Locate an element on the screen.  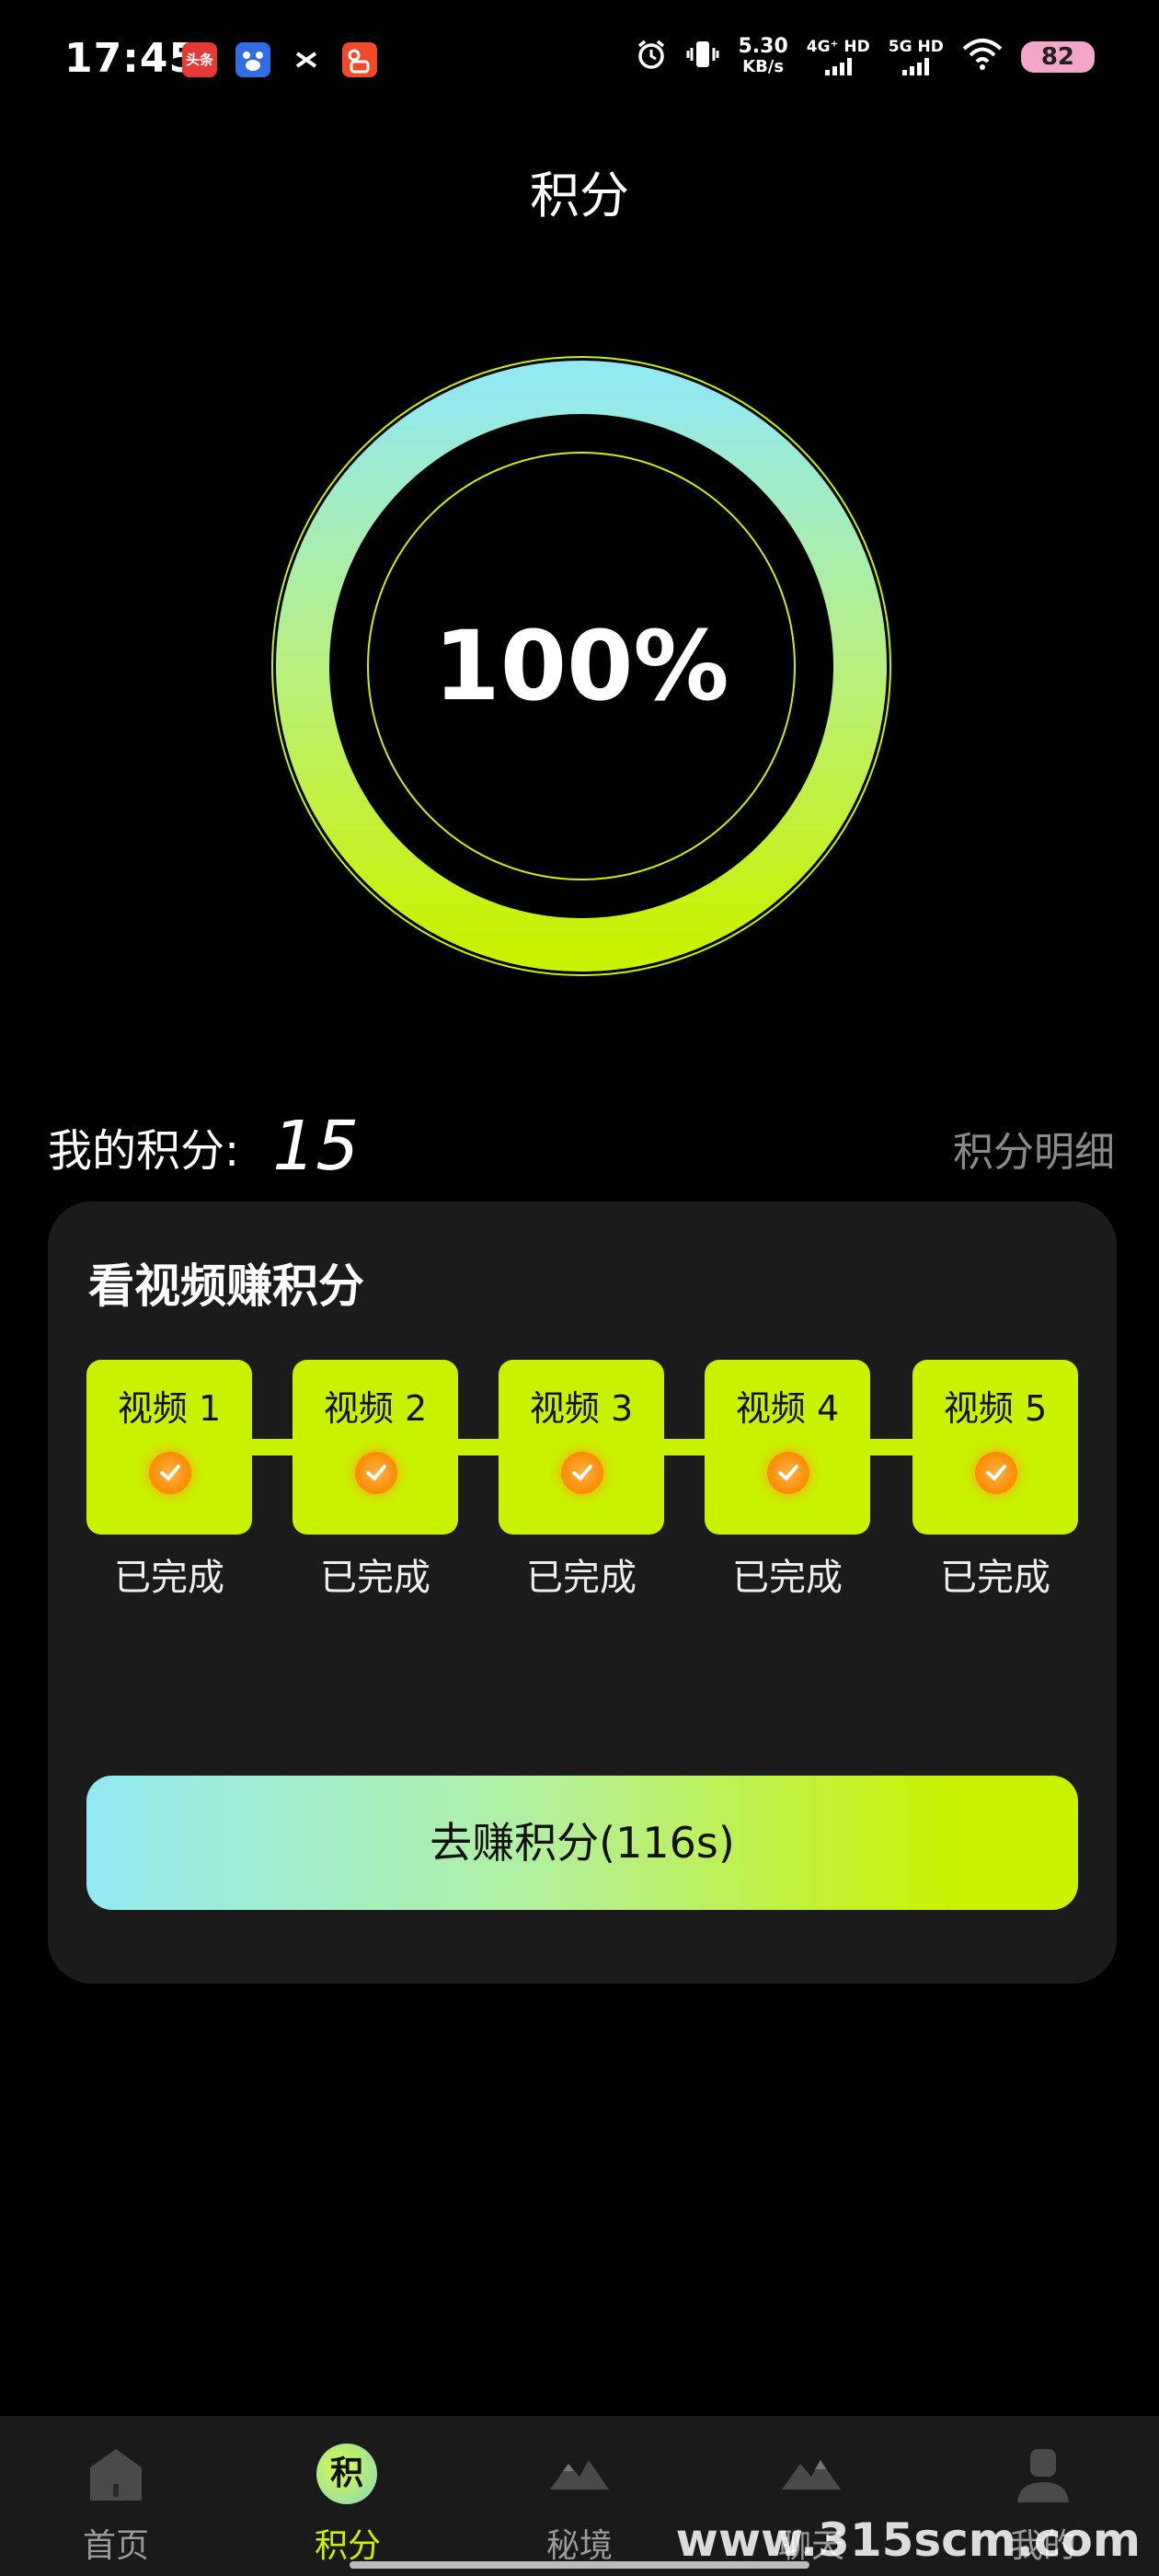
page-title: 积分 is located at coordinates (579, 195).